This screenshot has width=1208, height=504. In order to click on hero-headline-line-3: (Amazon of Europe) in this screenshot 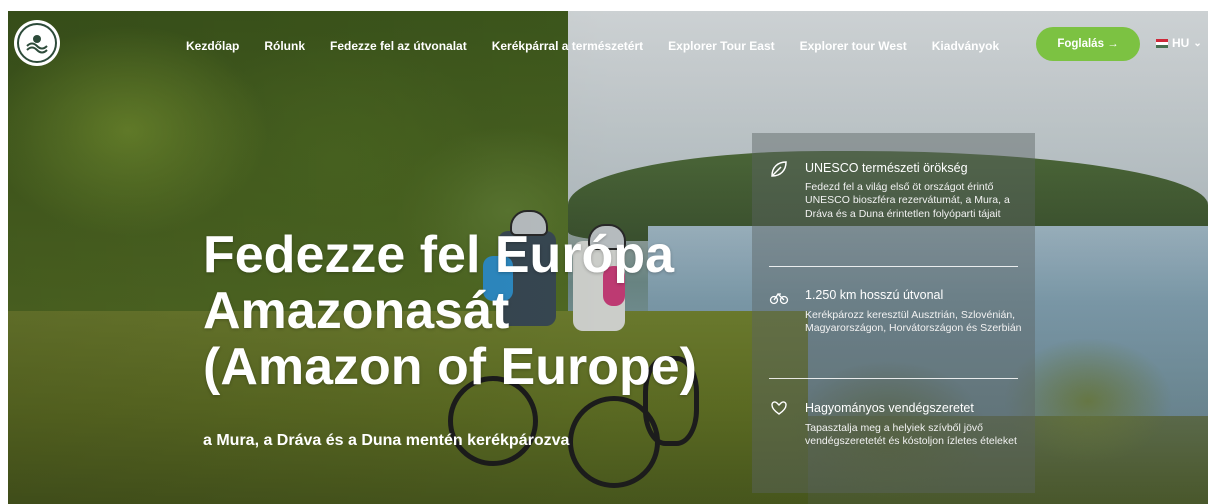, I will do `click(450, 367)`.